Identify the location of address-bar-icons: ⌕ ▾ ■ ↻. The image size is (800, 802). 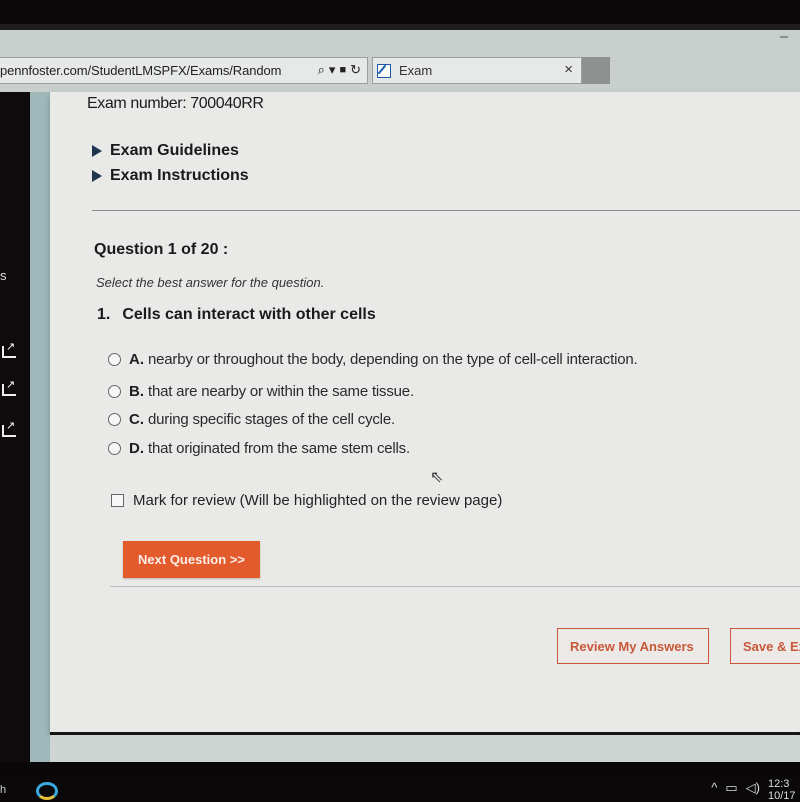
(339, 70).